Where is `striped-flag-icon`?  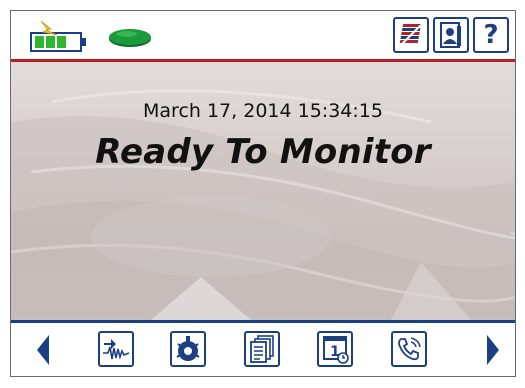 striped-flag-icon is located at coordinates (410, 35).